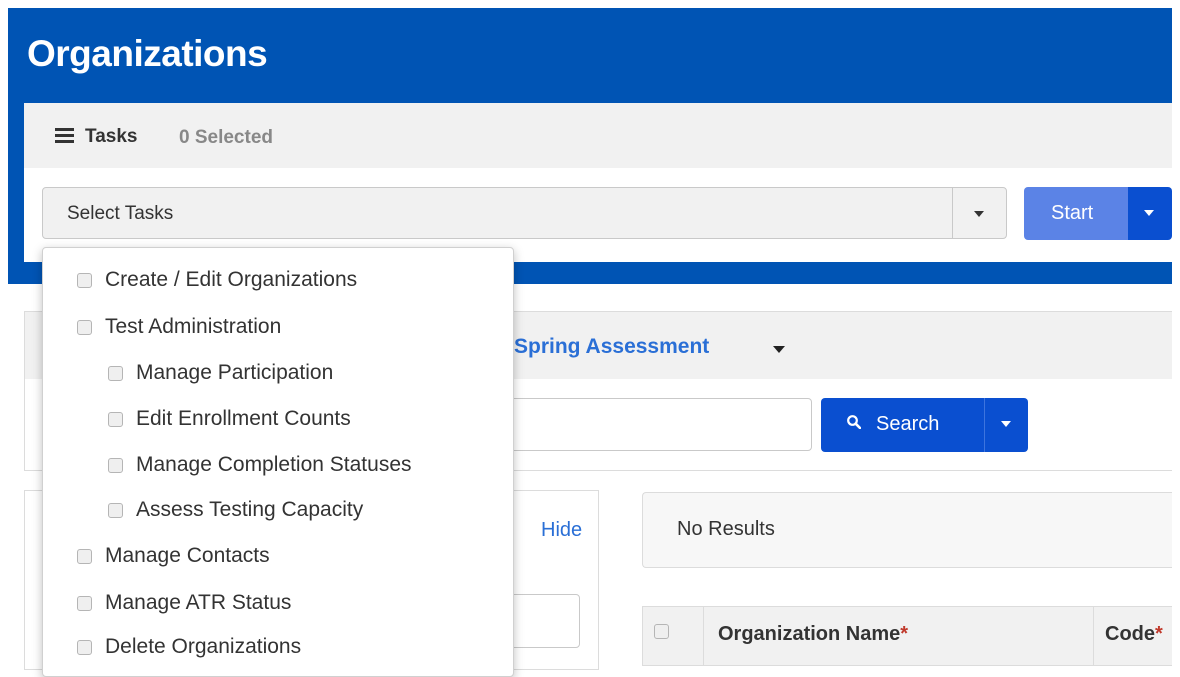 Image resolution: width=1180 pixels, height=677 pixels. I want to click on select-all-checkbox, so click(661, 631).